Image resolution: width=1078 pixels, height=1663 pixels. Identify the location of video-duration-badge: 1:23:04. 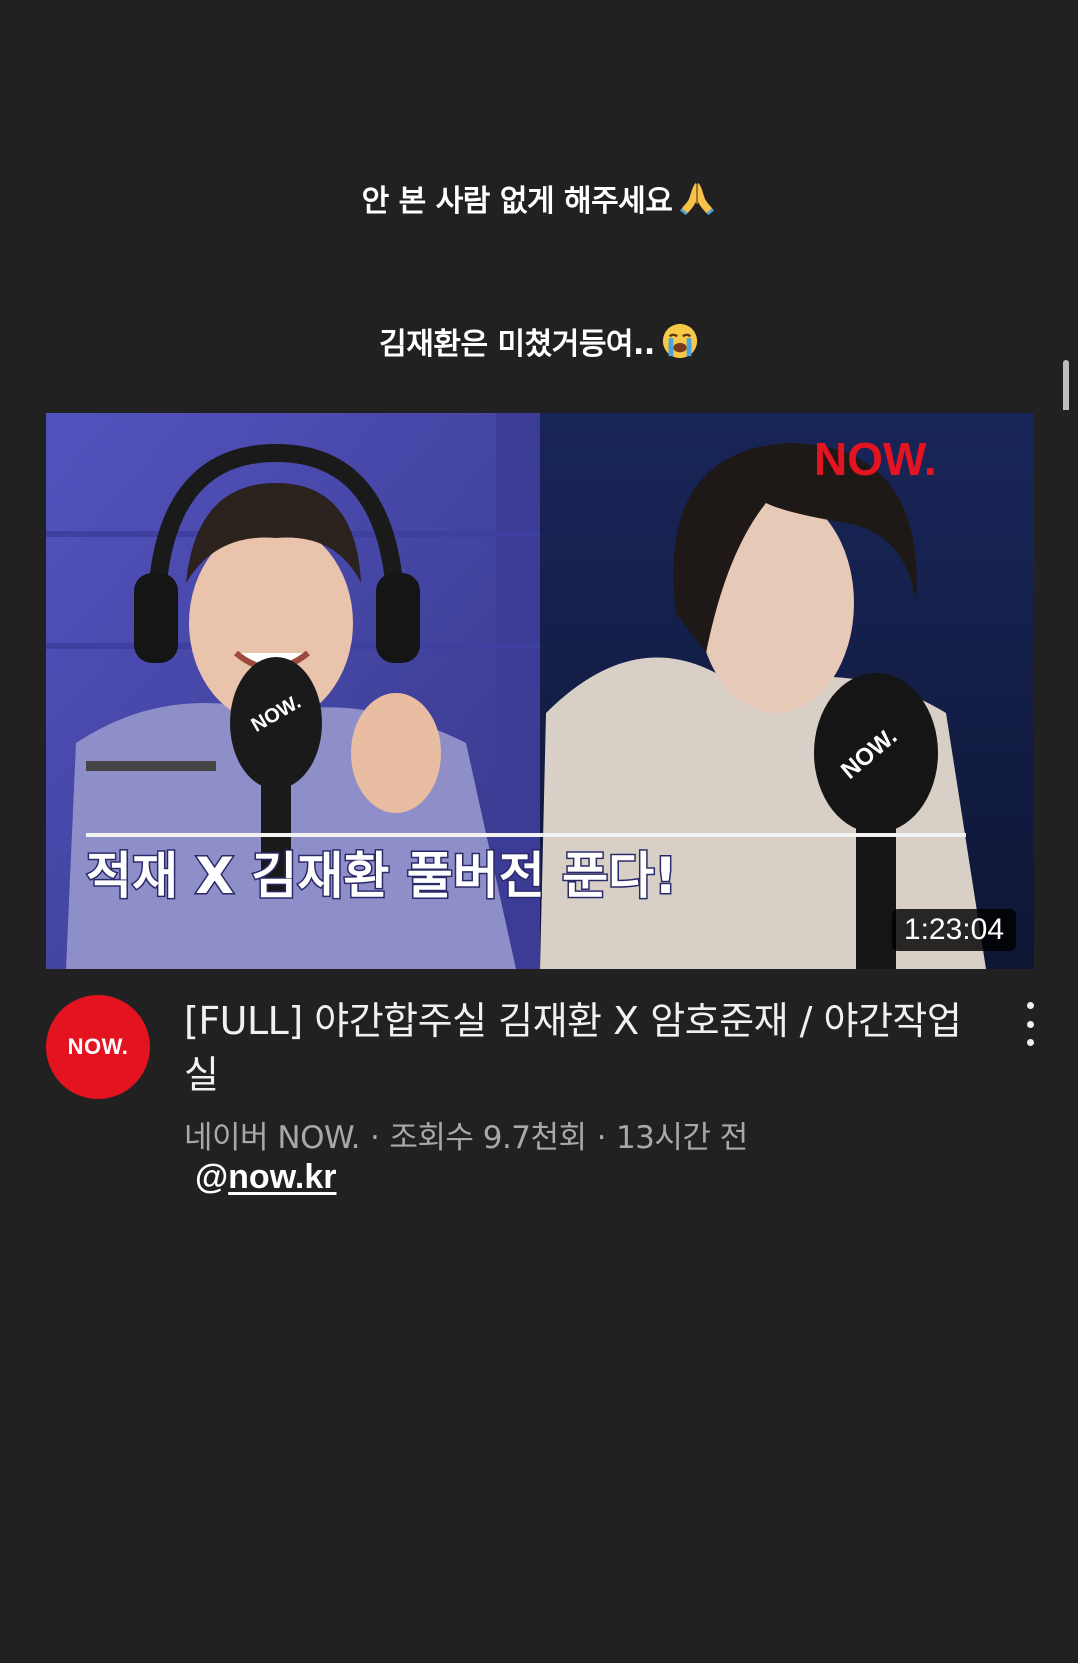
(953, 930).